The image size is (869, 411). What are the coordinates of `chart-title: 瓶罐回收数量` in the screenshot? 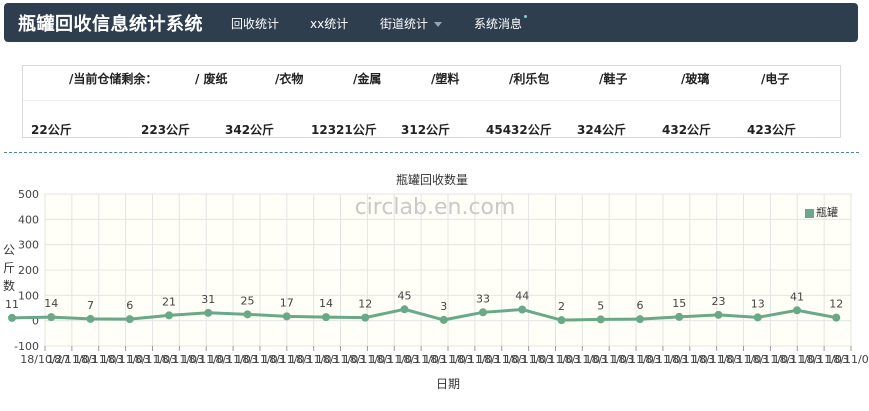 It's located at (432, 179).